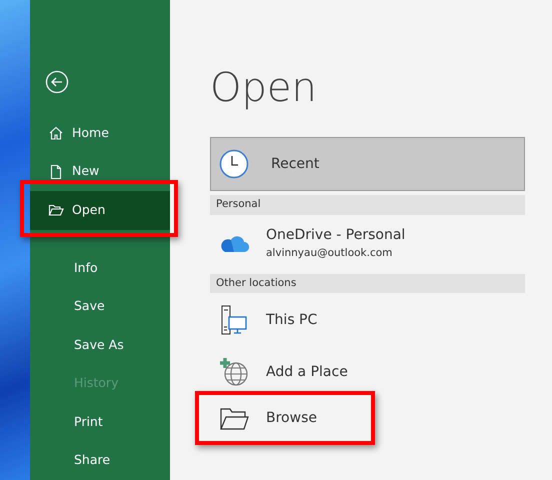 The width and height of the screenshot is (552, 480). What do you see at coordinates (307, 372) in the screenshot?
I see `location-name: Add a Place` at bounding box center [307, 372].